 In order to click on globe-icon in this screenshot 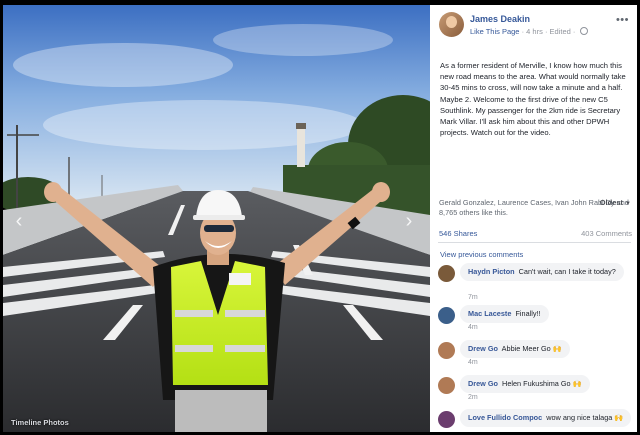, I will do `click(583, 31)`.